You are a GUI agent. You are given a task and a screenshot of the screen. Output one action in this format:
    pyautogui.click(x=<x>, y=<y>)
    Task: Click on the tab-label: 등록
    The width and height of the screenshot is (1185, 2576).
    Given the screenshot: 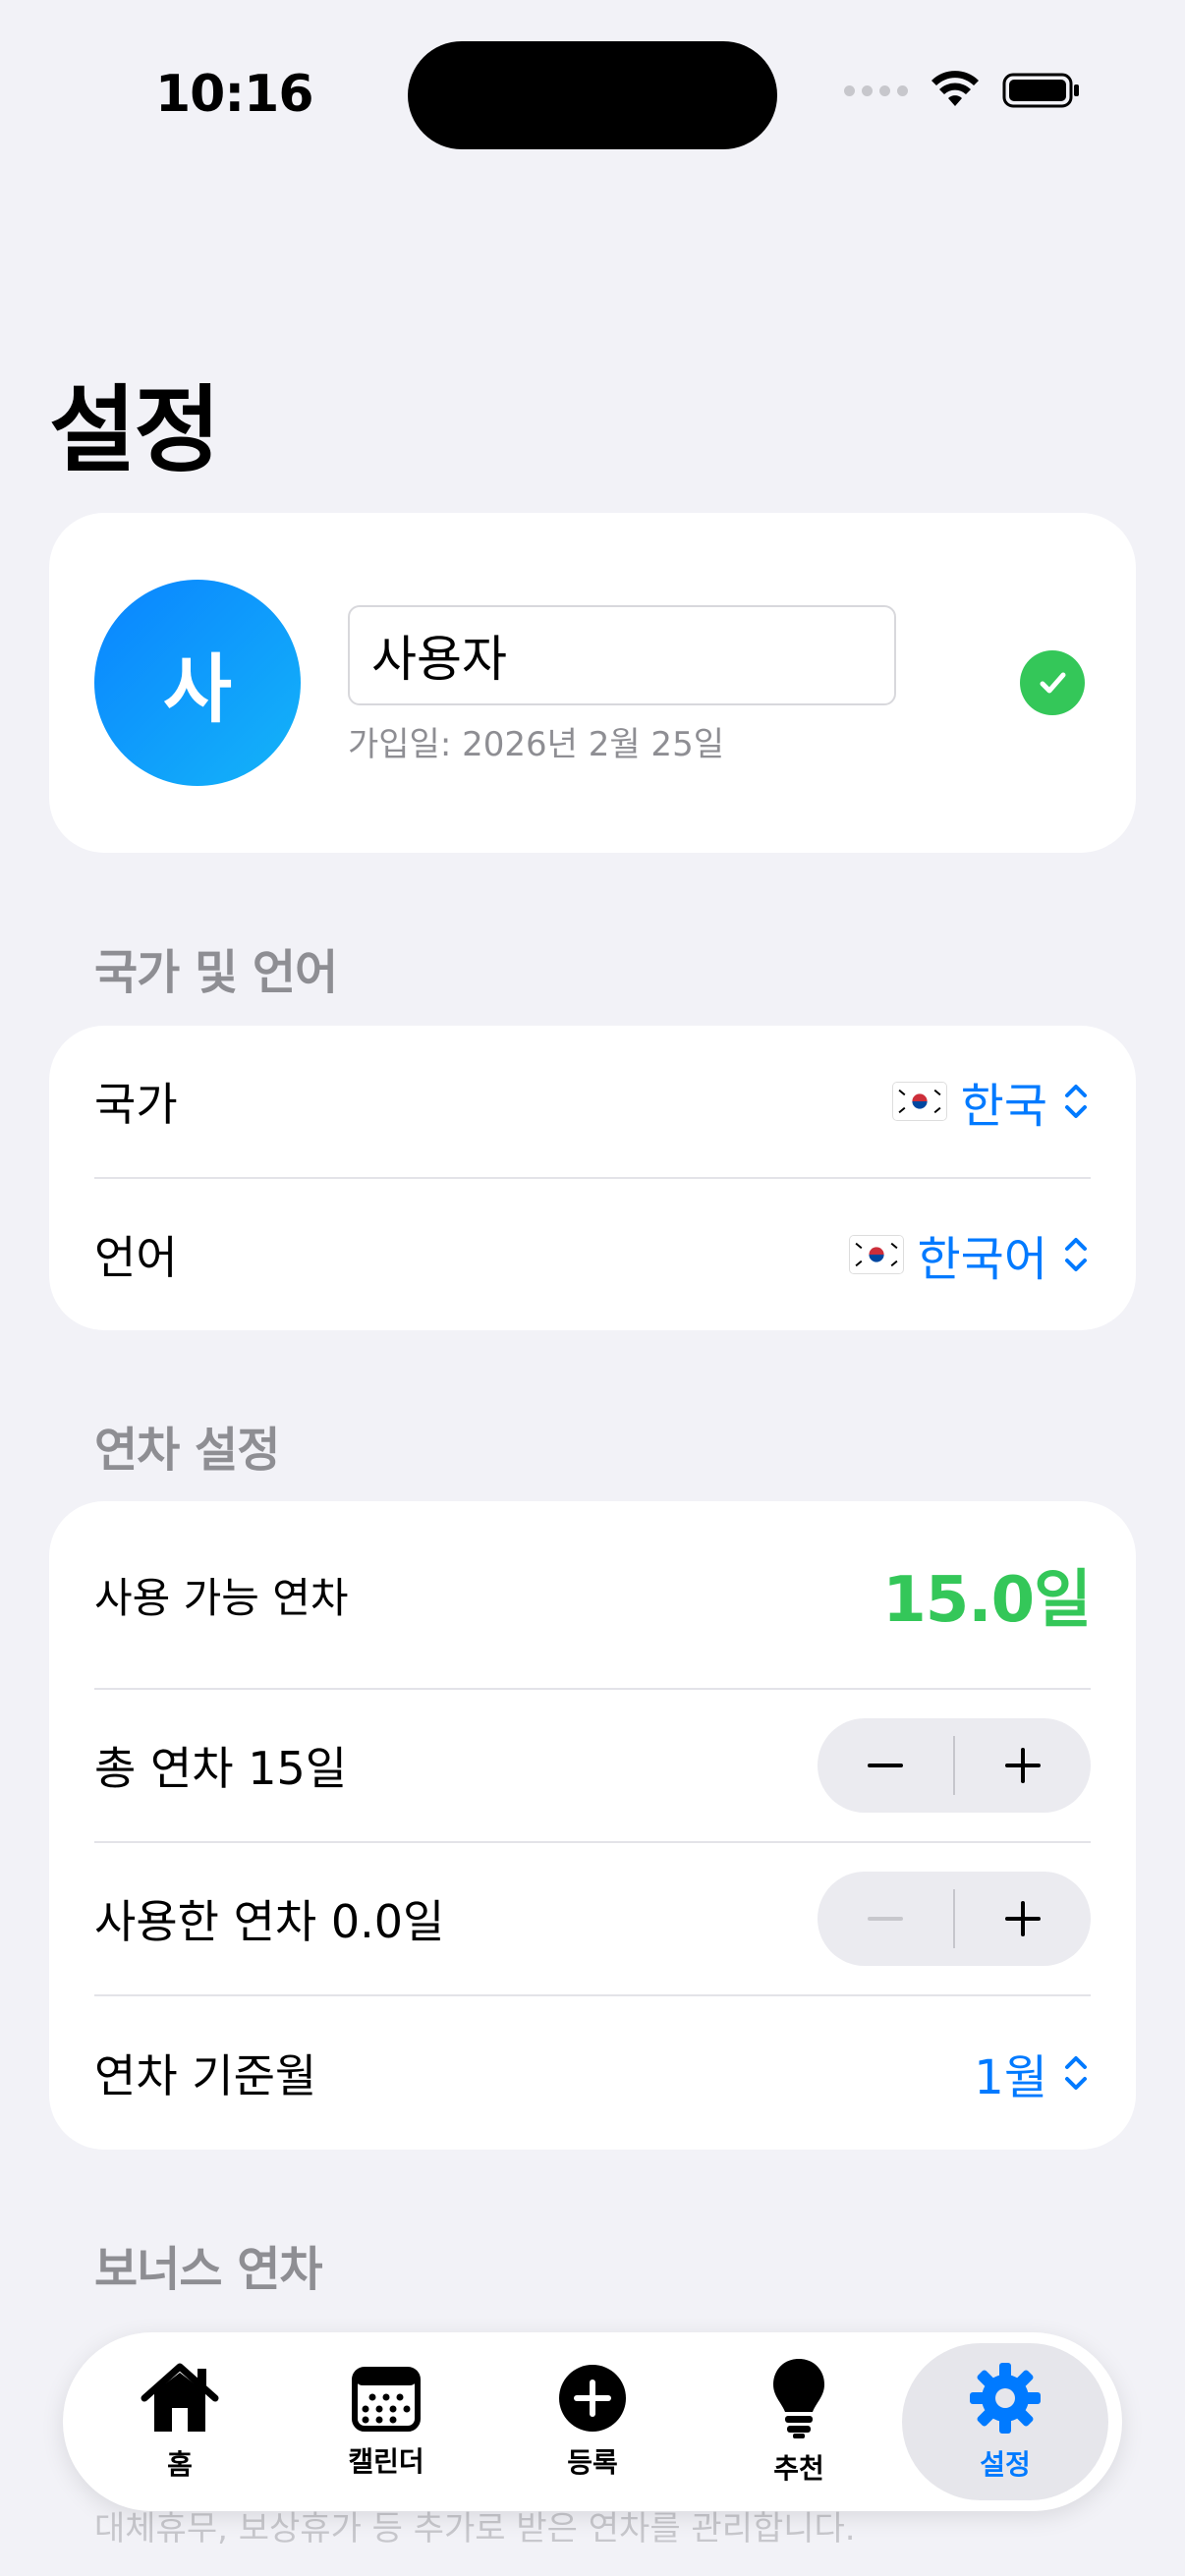 What is the action you would take?
    pyautogui.click(x=592, y=2462)
    